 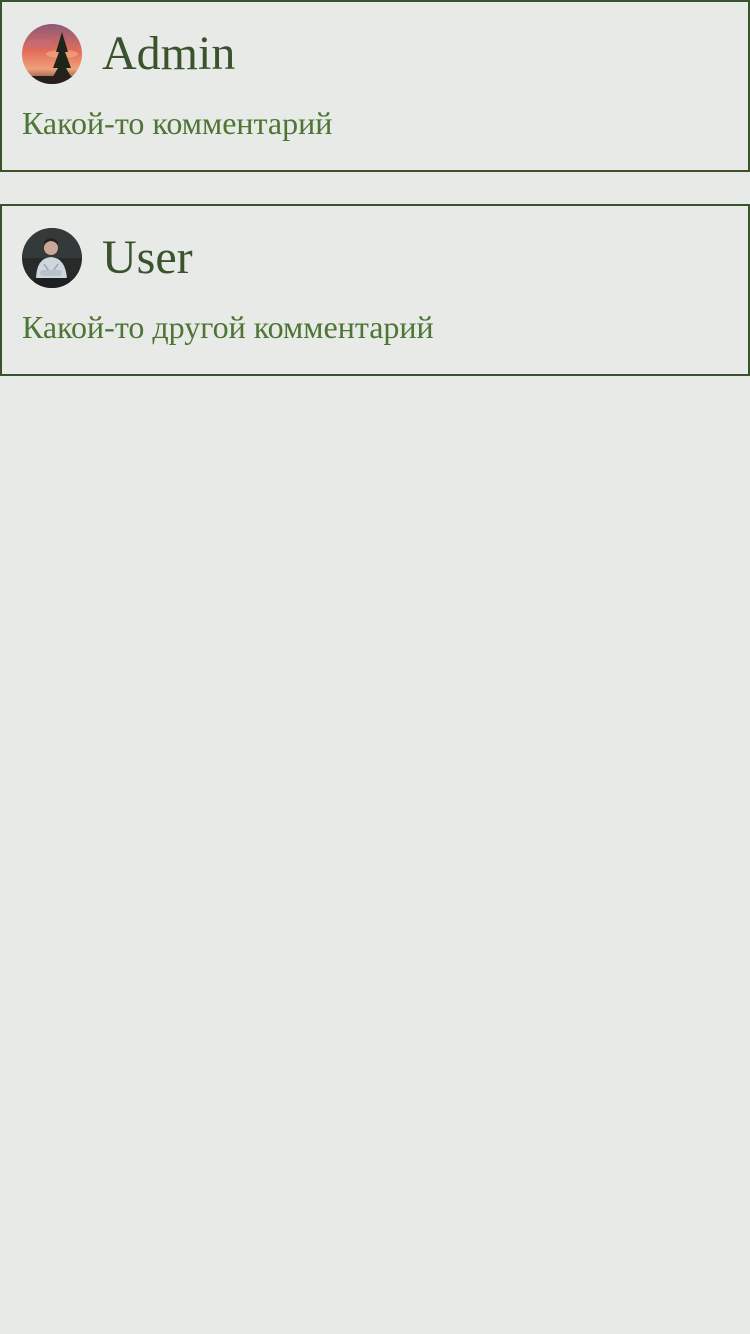 What do you see at coordinates (169, 53) in the screenshot?
I see `author-name: Admin` at bounding box center [169, 53].